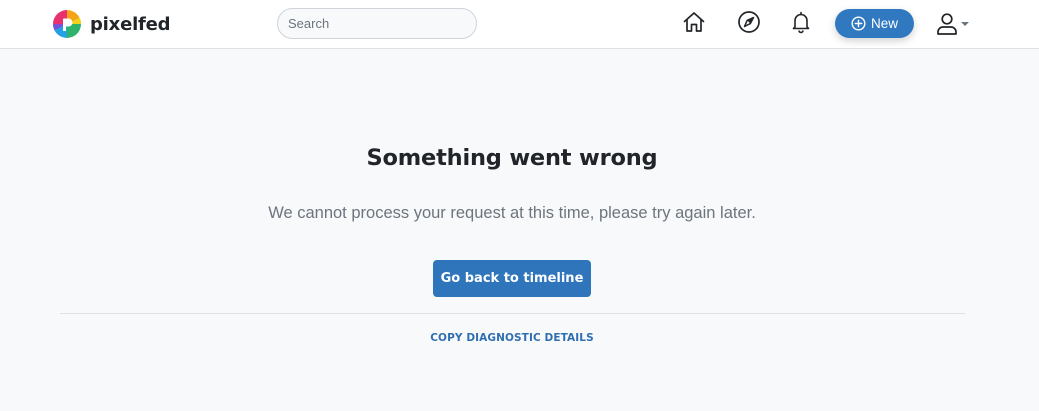 This screenshot has width=1039, height=411. Describe the element at coordinates (377, 23) in the screenshot. I see `search-input` at that location.